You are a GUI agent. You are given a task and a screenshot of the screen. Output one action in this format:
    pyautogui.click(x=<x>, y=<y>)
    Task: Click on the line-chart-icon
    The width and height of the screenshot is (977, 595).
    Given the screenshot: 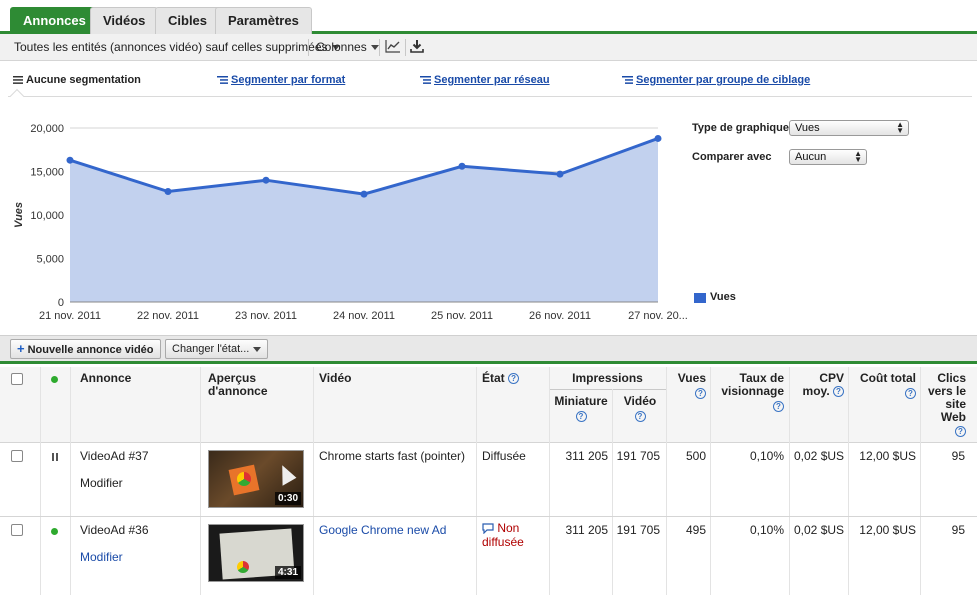 What is the action you would take?
    pyautogui.click(x=393, y=47)
    